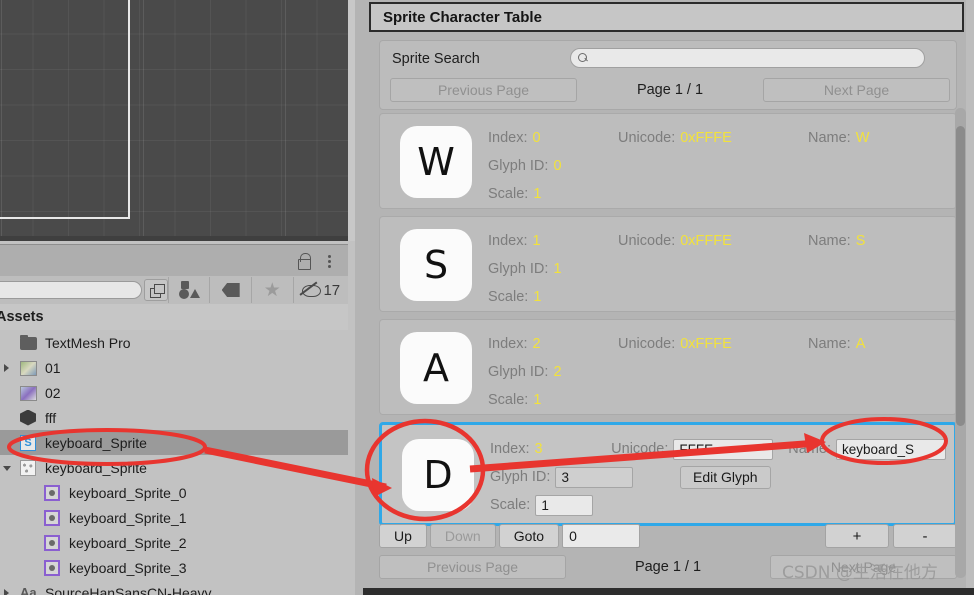 This screenshot has width=974, height=595. I want to click on sprite-thumbnail: W, so click(436, 162).